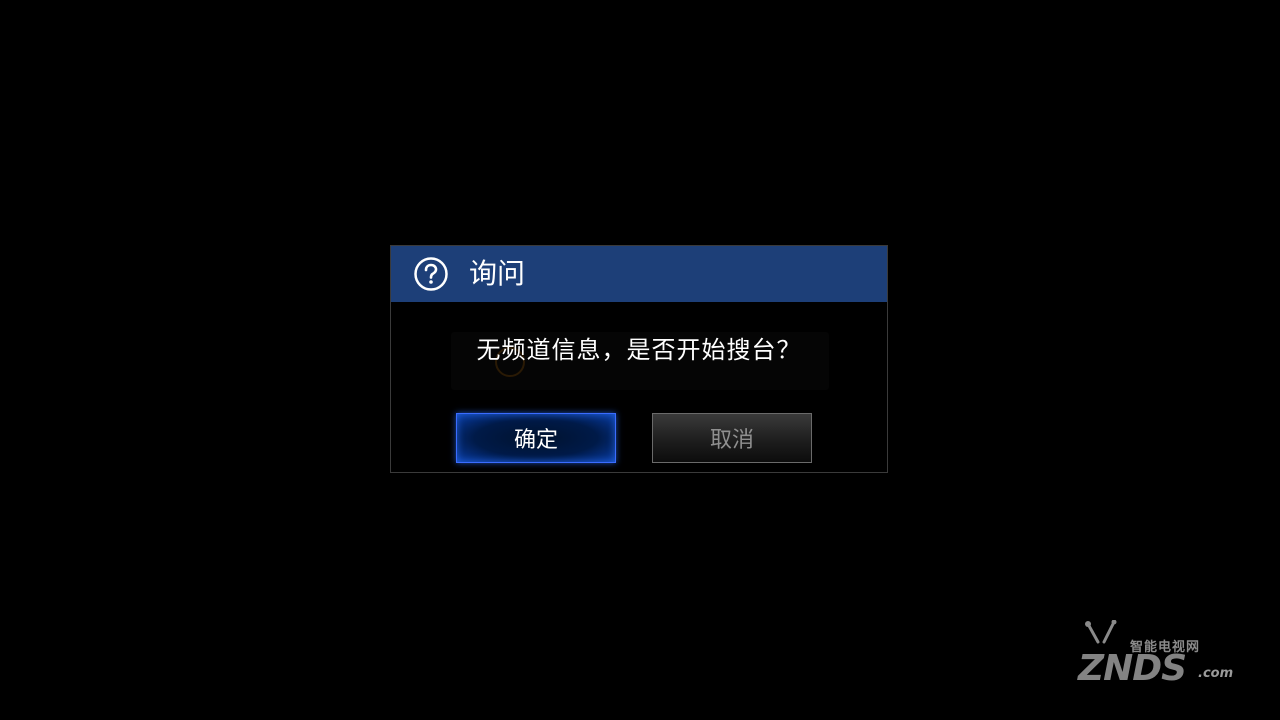 The height and width of the screenshot is (720, 1280). What do you see at coordinates (536, 438) in the screenshot?
I see `confirm-button: 确定` at bounding box center [536, 438].